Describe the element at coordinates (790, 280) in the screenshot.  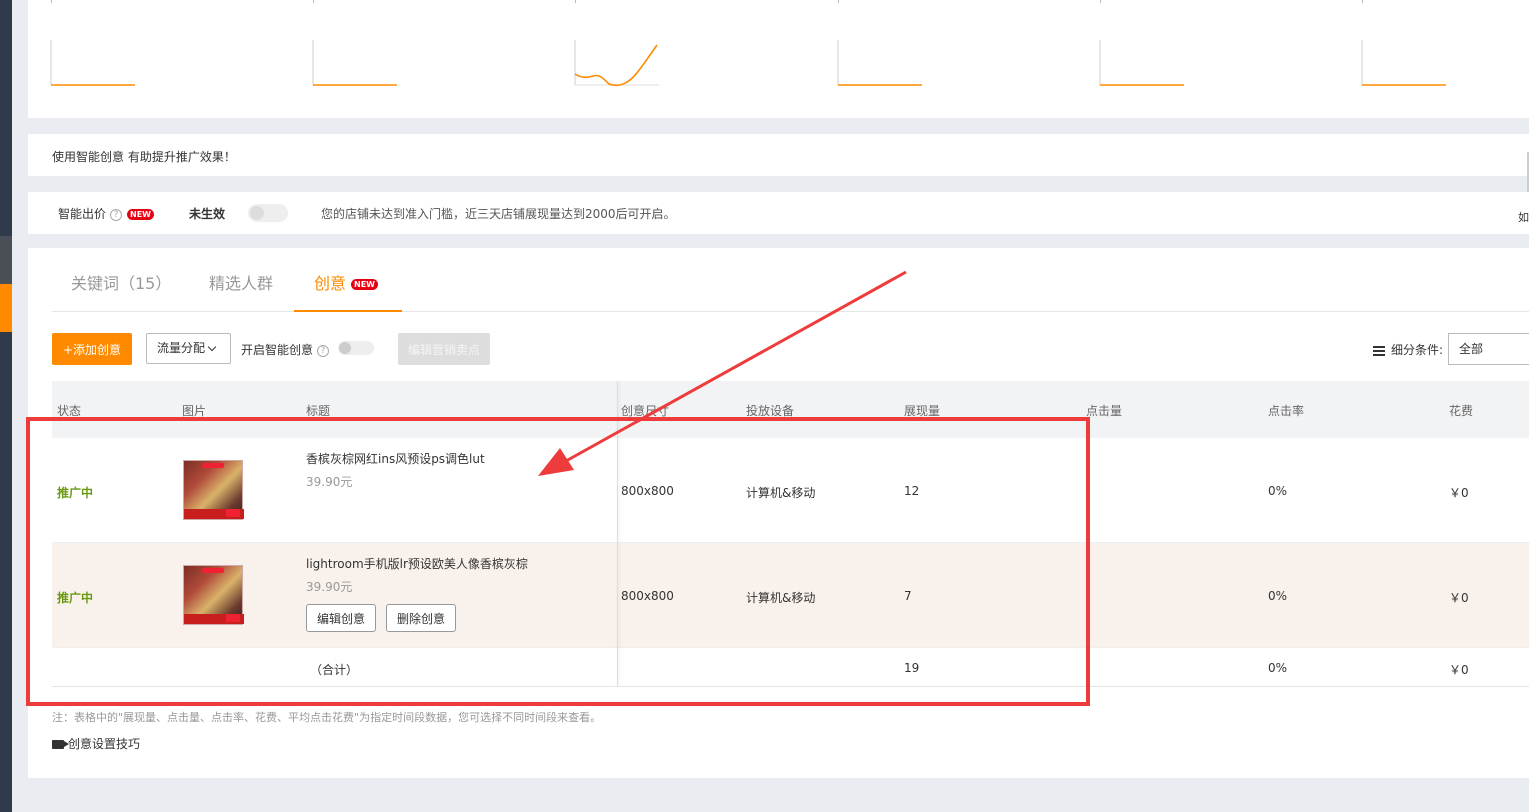
I see `tab-bar: 关键词（15） 精选人群 创意 NEW` at that location.